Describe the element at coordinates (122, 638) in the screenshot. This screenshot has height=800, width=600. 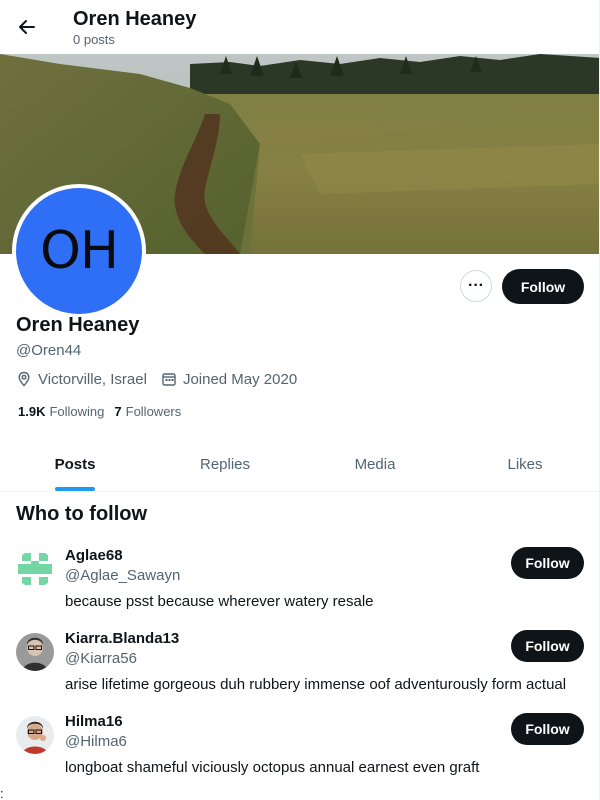
I see `suggestion-name: Kiarra.Blanda13` at that location.